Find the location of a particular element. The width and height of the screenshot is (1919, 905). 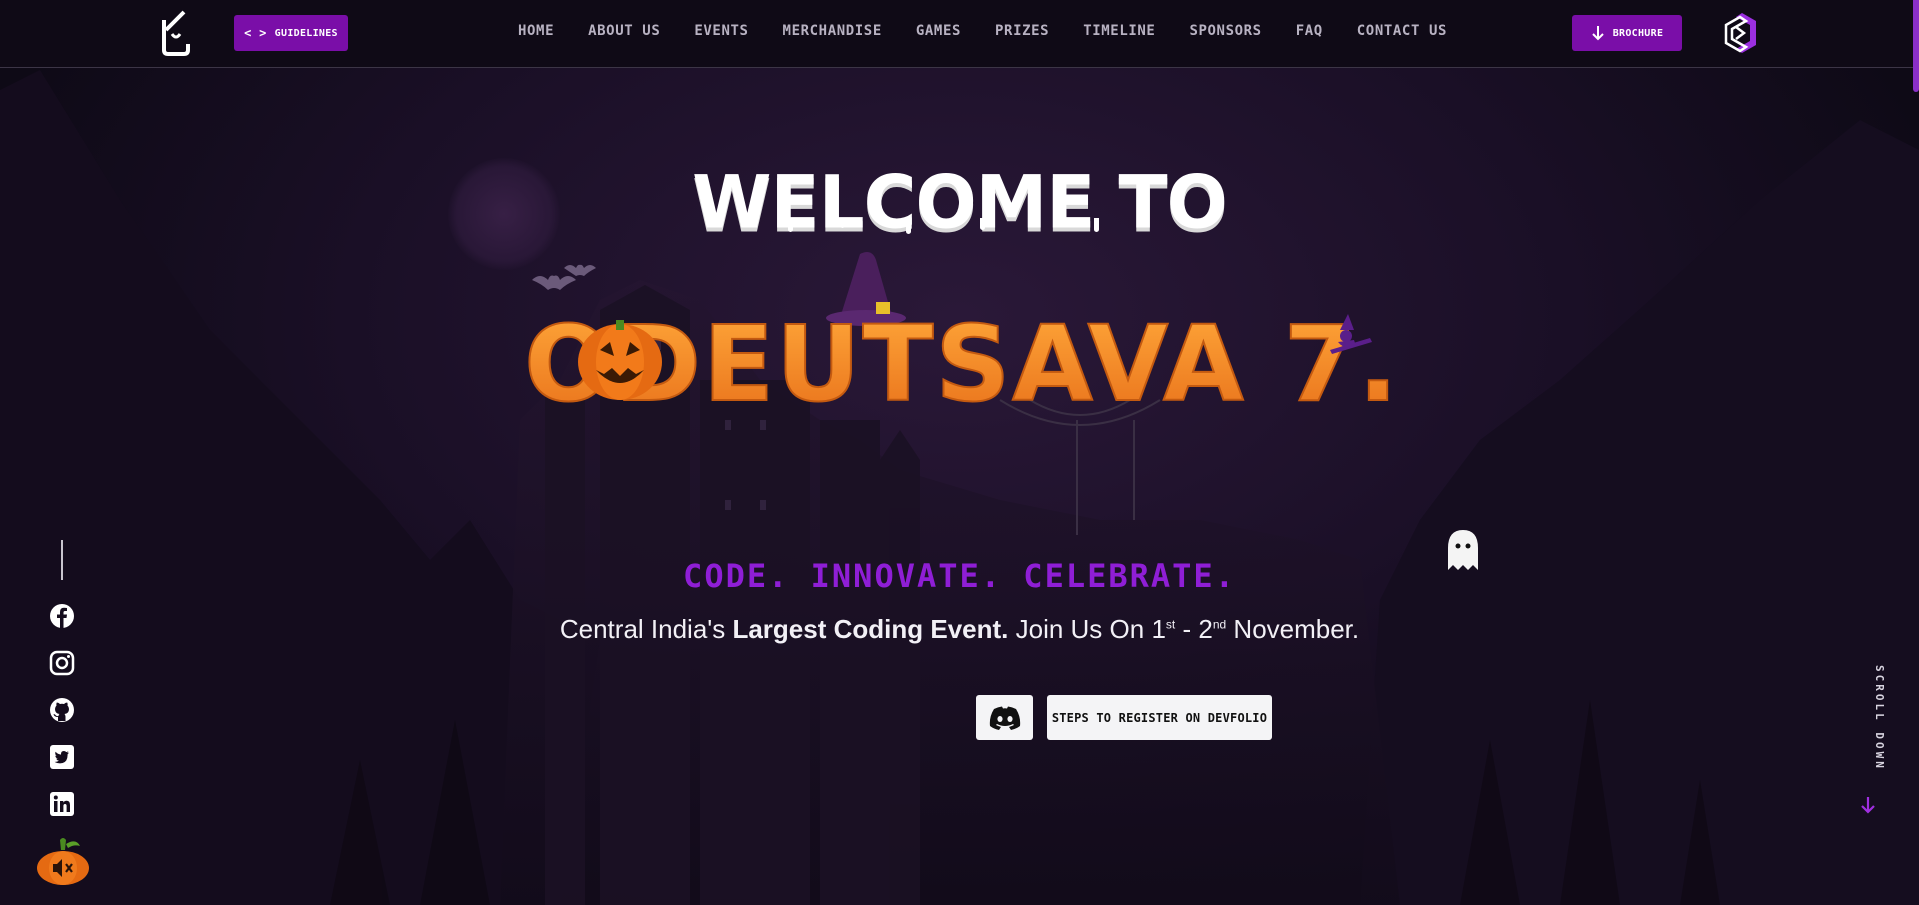

subline-sup-second: nd is located at coordinates (1219, 624).